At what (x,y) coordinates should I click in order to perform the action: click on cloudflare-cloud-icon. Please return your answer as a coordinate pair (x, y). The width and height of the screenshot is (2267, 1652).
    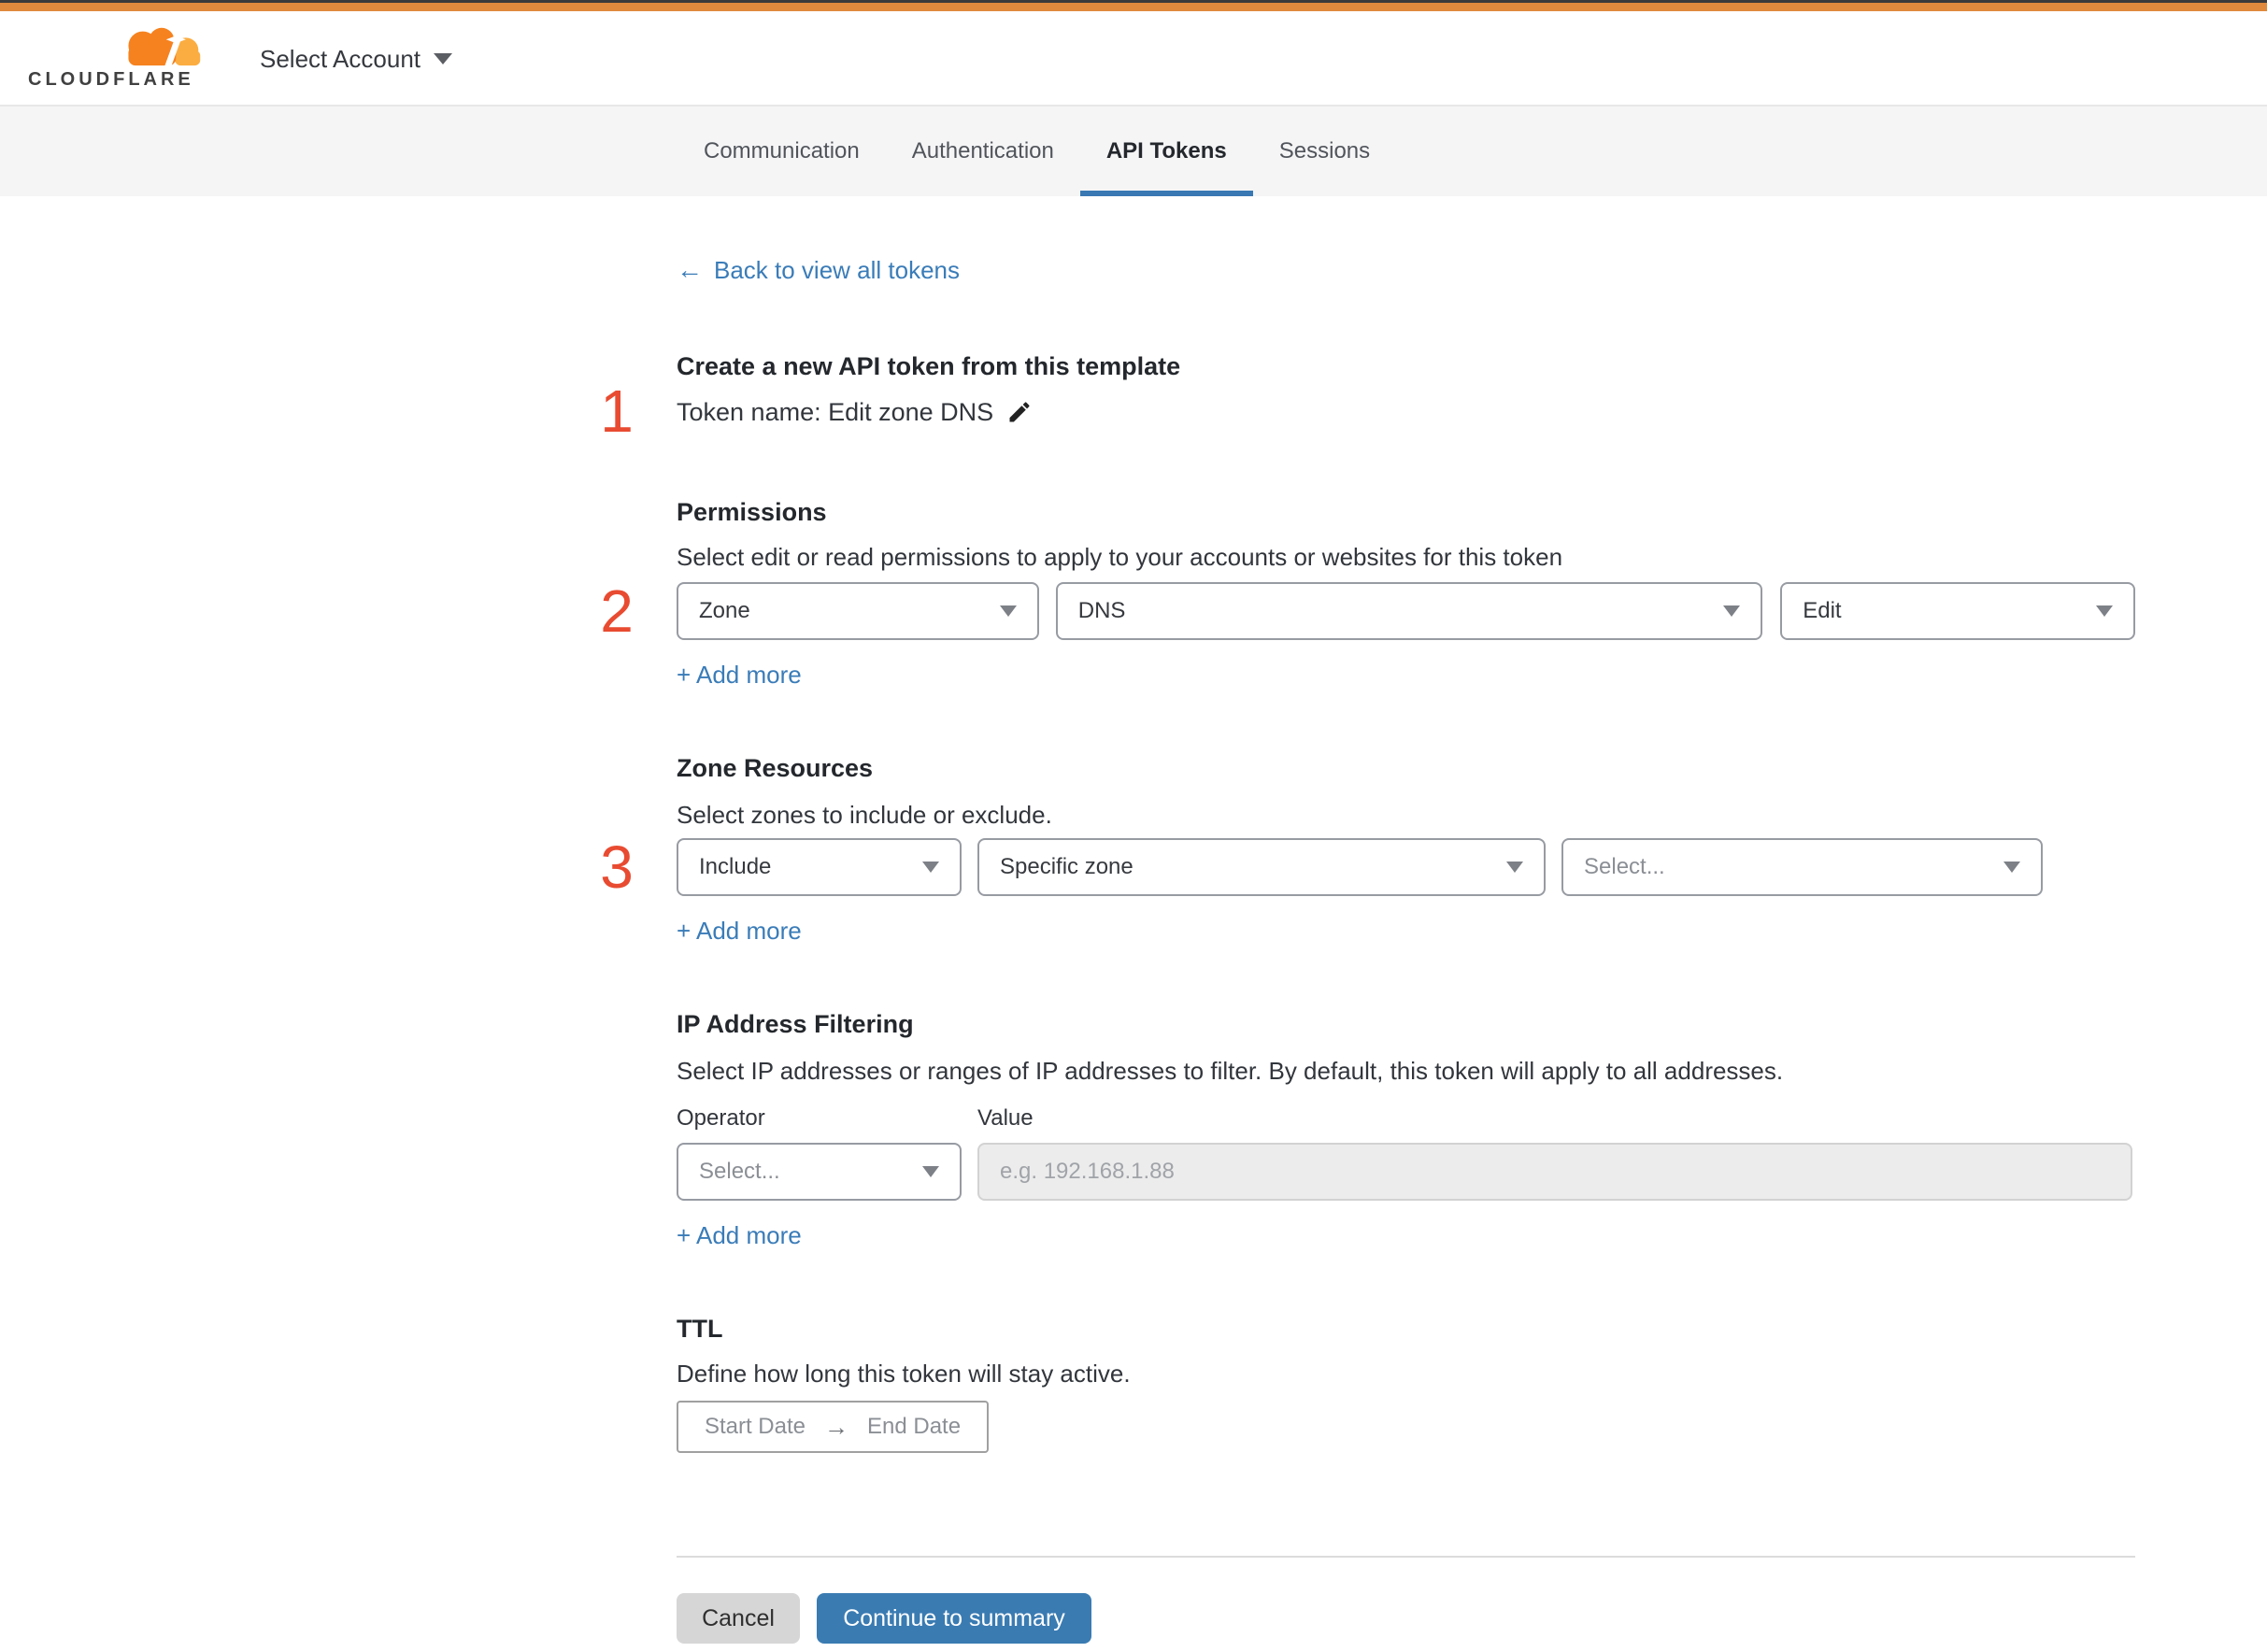
    Looking at the image, I should click on (165, 47).